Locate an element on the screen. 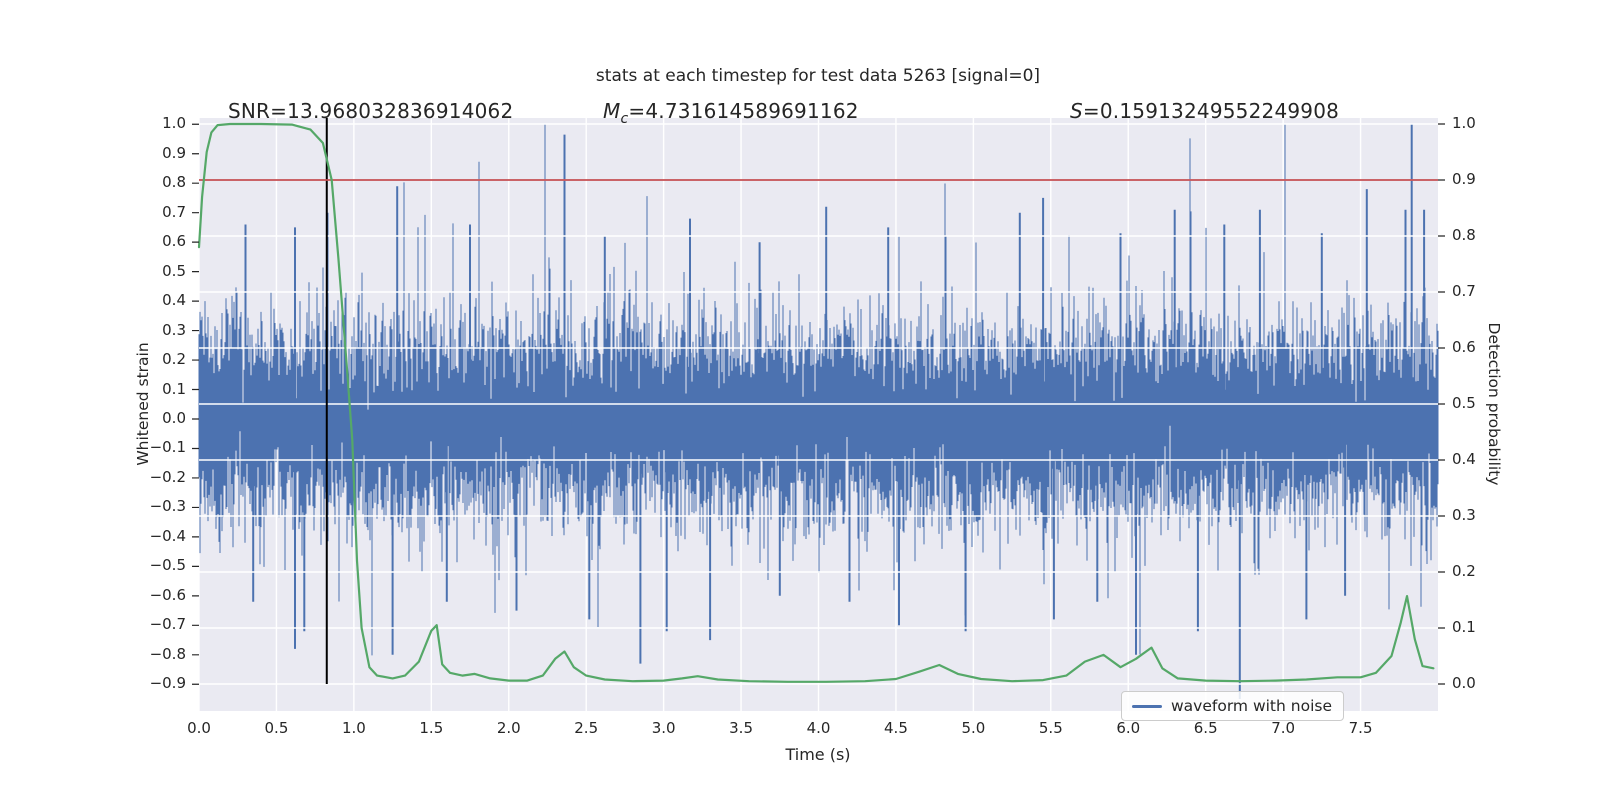 This screenshot has height=800, width=1600. x-tick-label: 4.5 is located at coordinates (896, 728).